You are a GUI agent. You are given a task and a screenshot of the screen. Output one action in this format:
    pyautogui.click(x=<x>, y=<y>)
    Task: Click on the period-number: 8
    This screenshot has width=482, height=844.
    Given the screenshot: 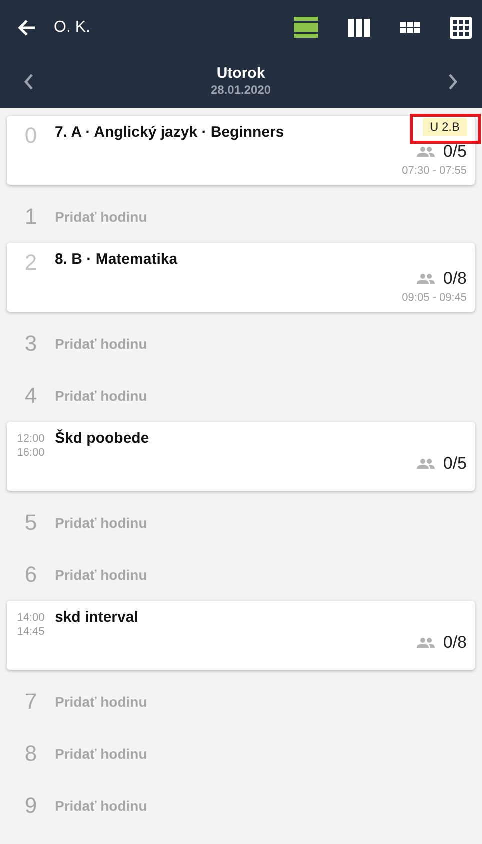 What is the action you would take?
    pyautogui.click(x=31, y=754)
    